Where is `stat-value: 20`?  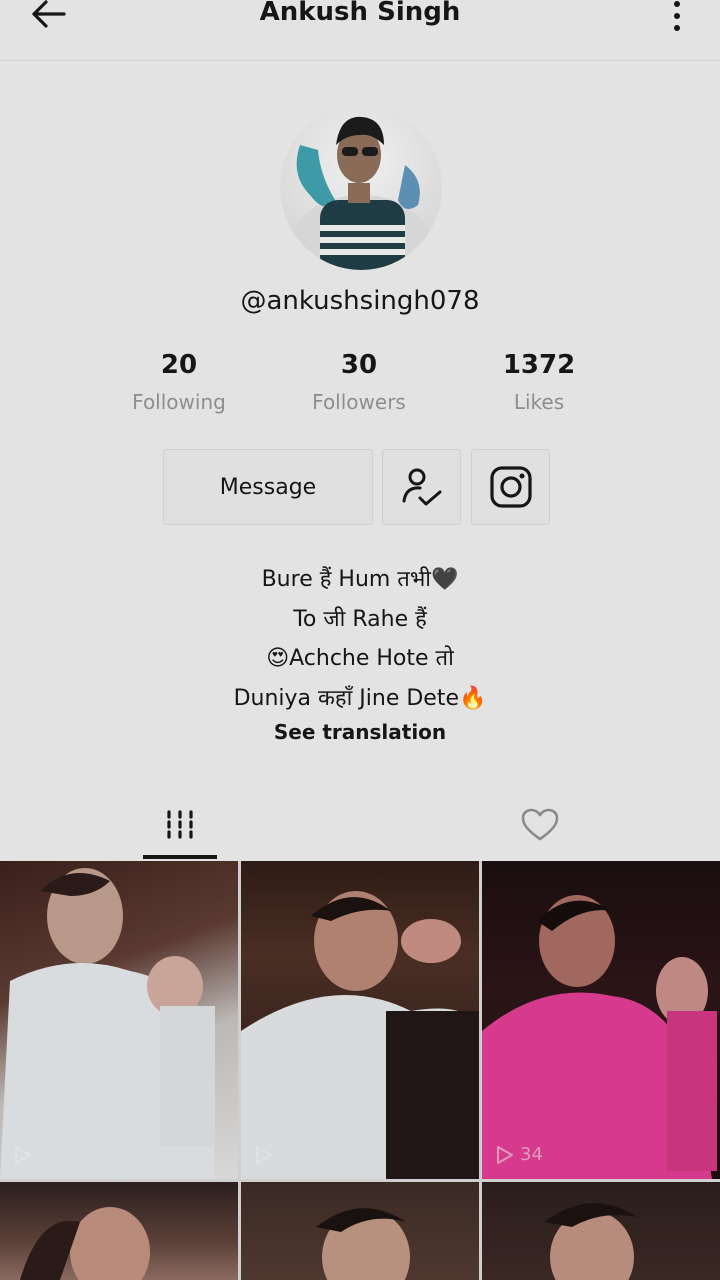
stat-value: 20 is located at coordinates (179, 365).